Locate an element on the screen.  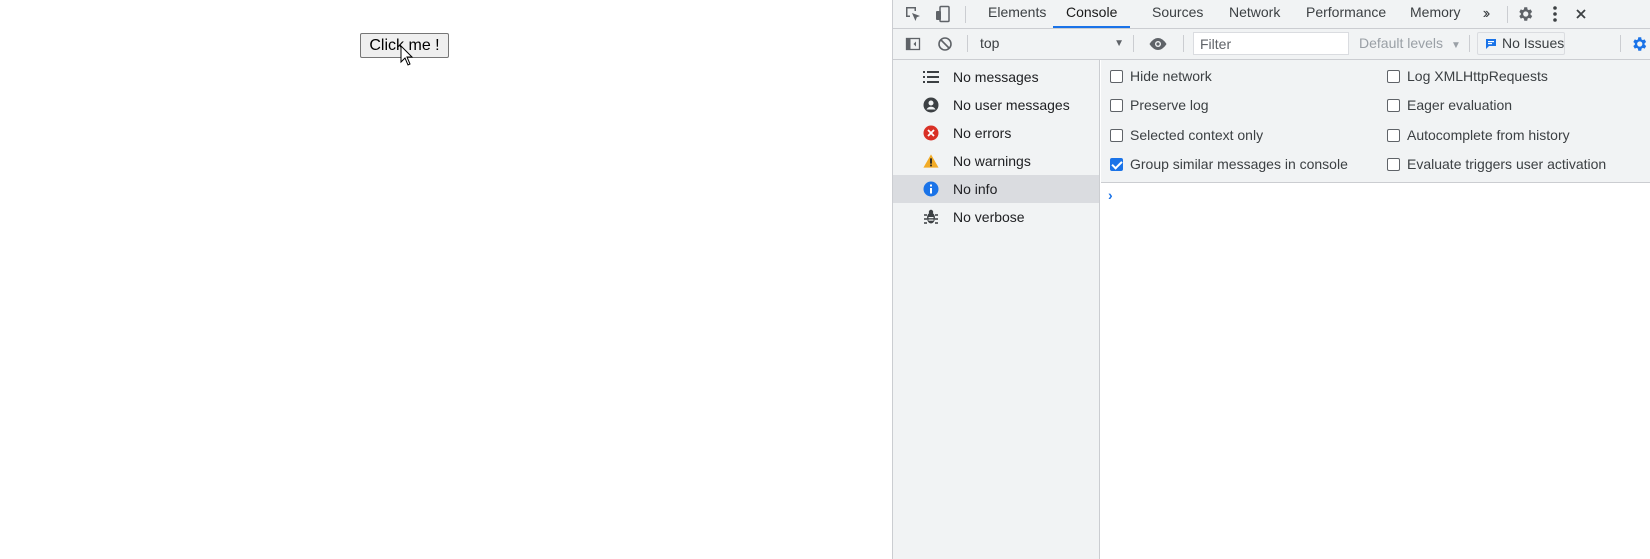
live-expression-eye-icon is located at coordinates (1158, 44).